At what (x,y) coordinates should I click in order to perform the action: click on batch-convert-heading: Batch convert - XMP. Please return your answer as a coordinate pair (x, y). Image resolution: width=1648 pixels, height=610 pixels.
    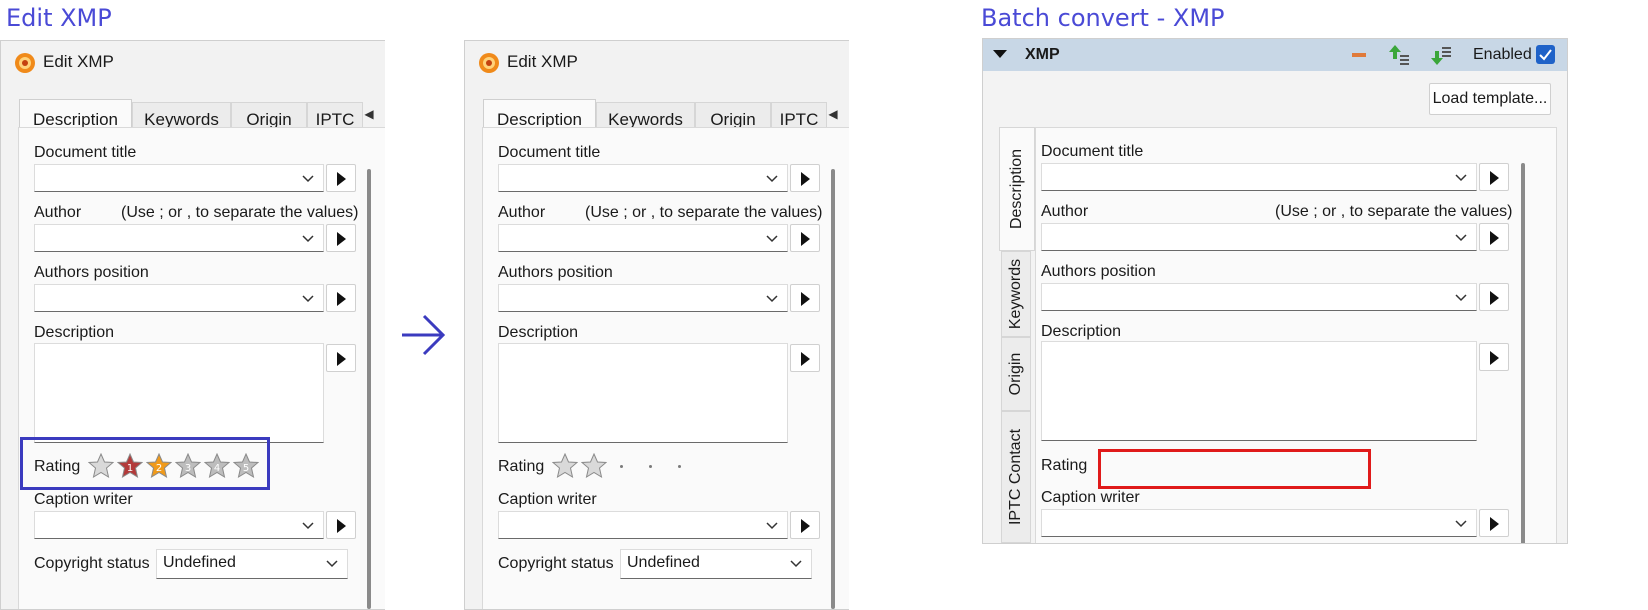
    Looking at the image, I should click on (1103, 18).